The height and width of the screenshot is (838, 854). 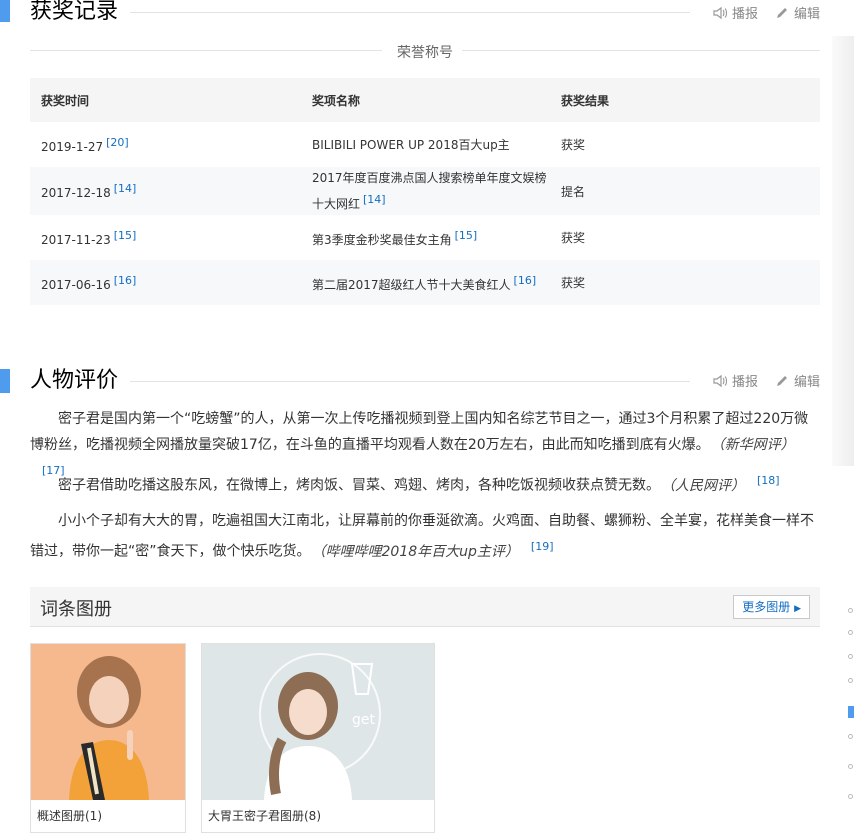 What do you see at coordinates (766, 380) in the screenshot?
I see `evaluation-tools: 播报 编辑` at bounding box center [766, 380].